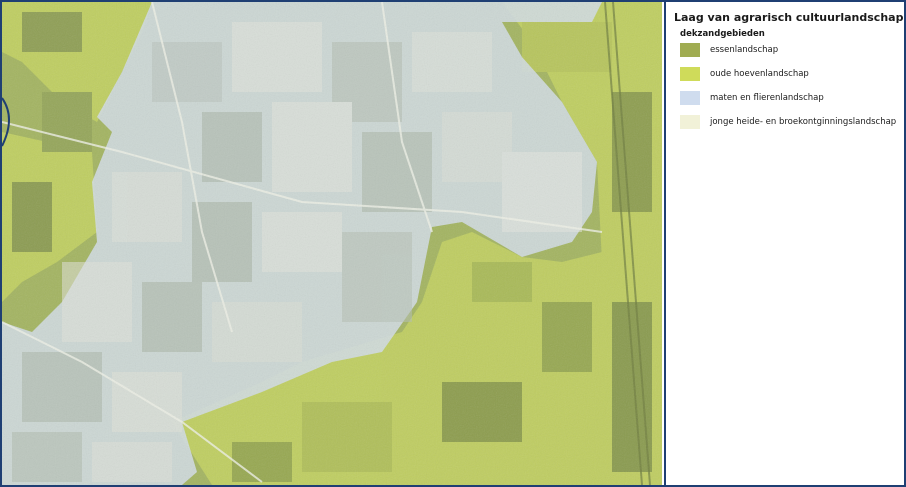  I want to click on legend-item-maten-en-flierenlandschap: maten en flierenlandschap, so click(792, 99).